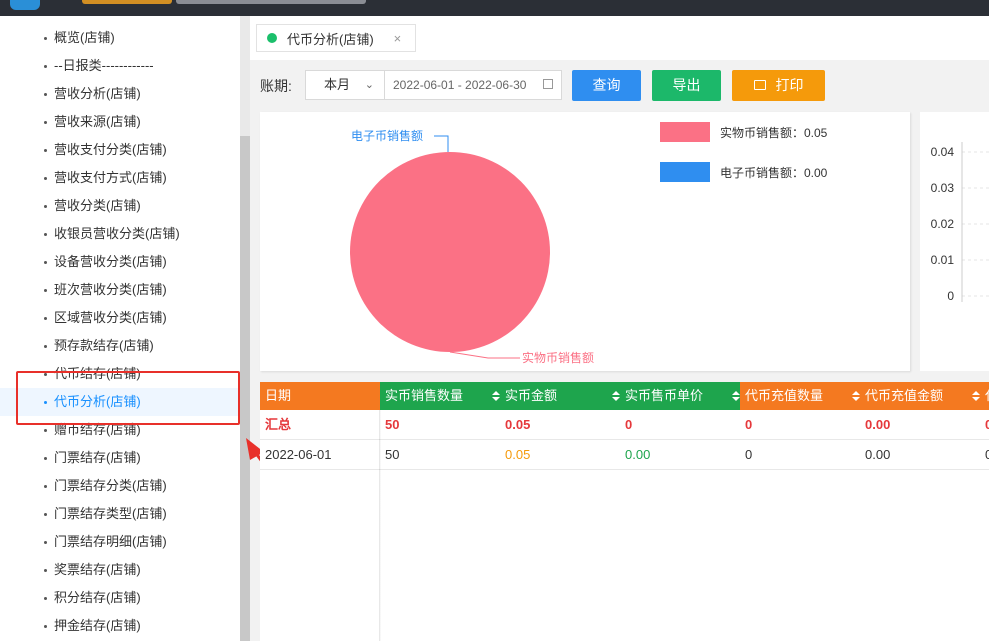  Describe the element at coordinates (624, 425) in the screenshot. I see `table-summary-row: 汇总 50 0.05 0 0 0.00 0` at that location.